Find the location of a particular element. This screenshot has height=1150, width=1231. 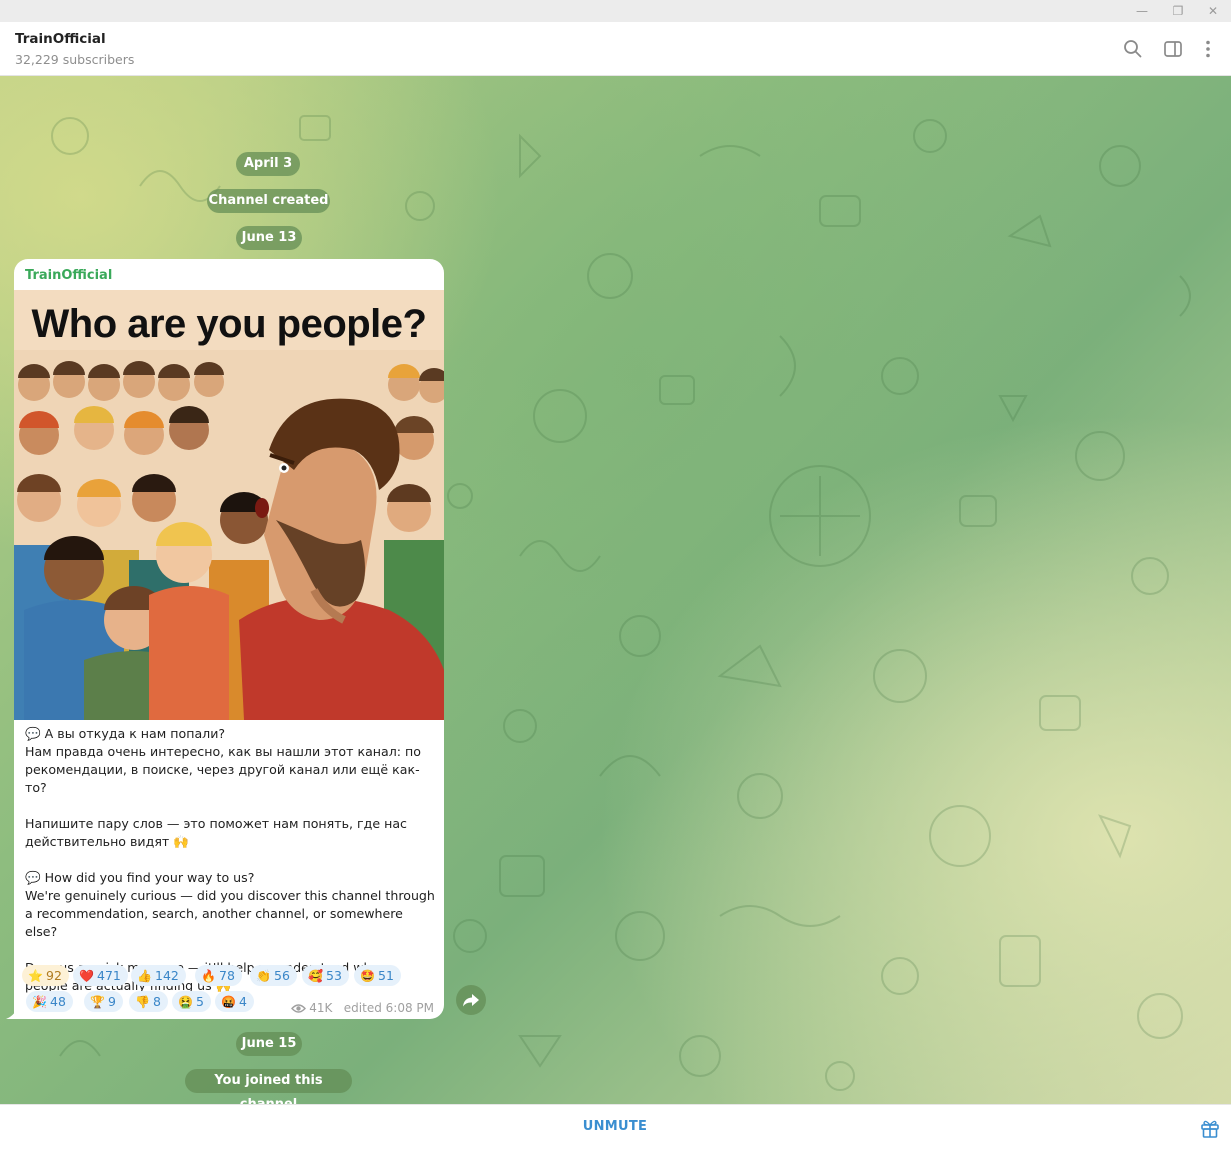

service-message-joined: You joined this channel is located at coordinates (268, 1086).